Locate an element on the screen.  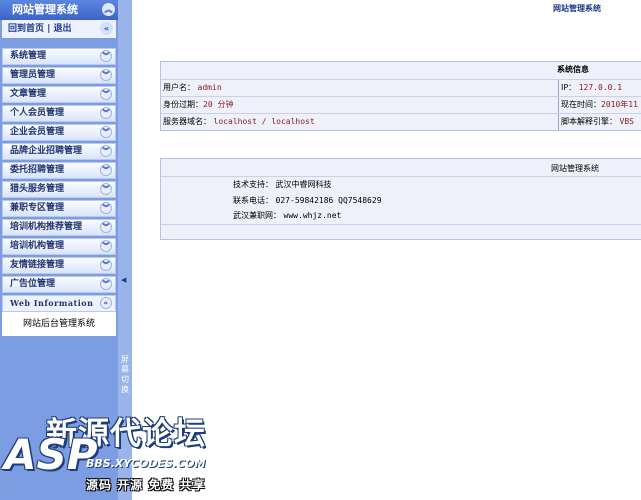
info-row-right: IP： 127.0.0.1 is located at coordinates (591, 88).